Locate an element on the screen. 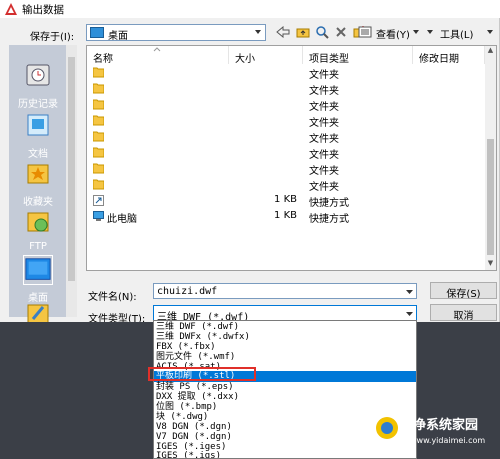  tools-menu-chevron-down-icon is located at coordinates (490, 32).